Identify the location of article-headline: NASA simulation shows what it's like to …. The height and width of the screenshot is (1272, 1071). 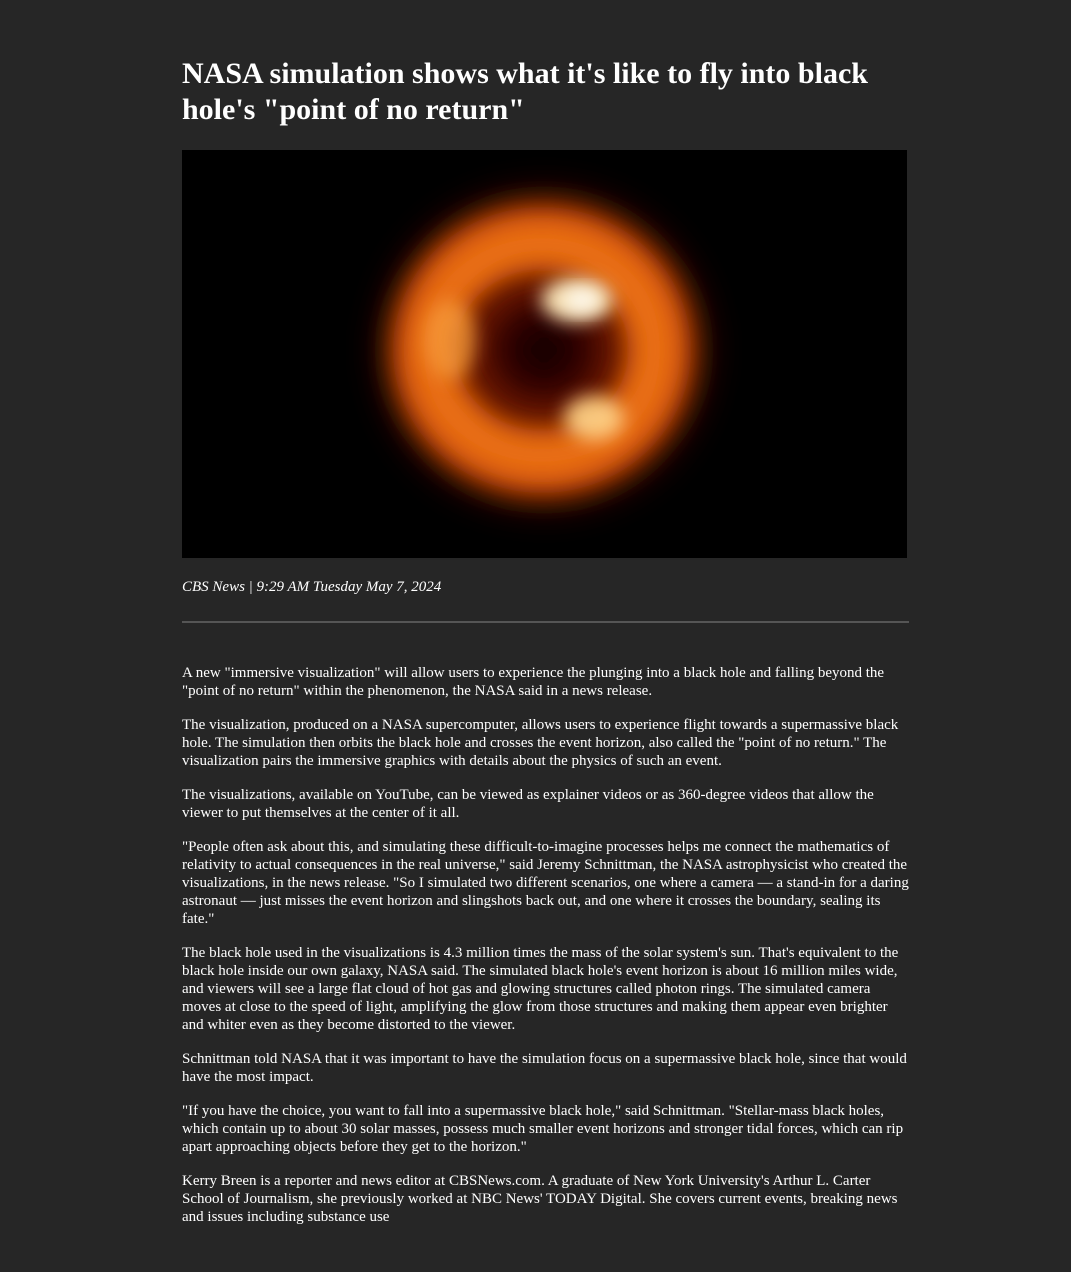
(525, 91).